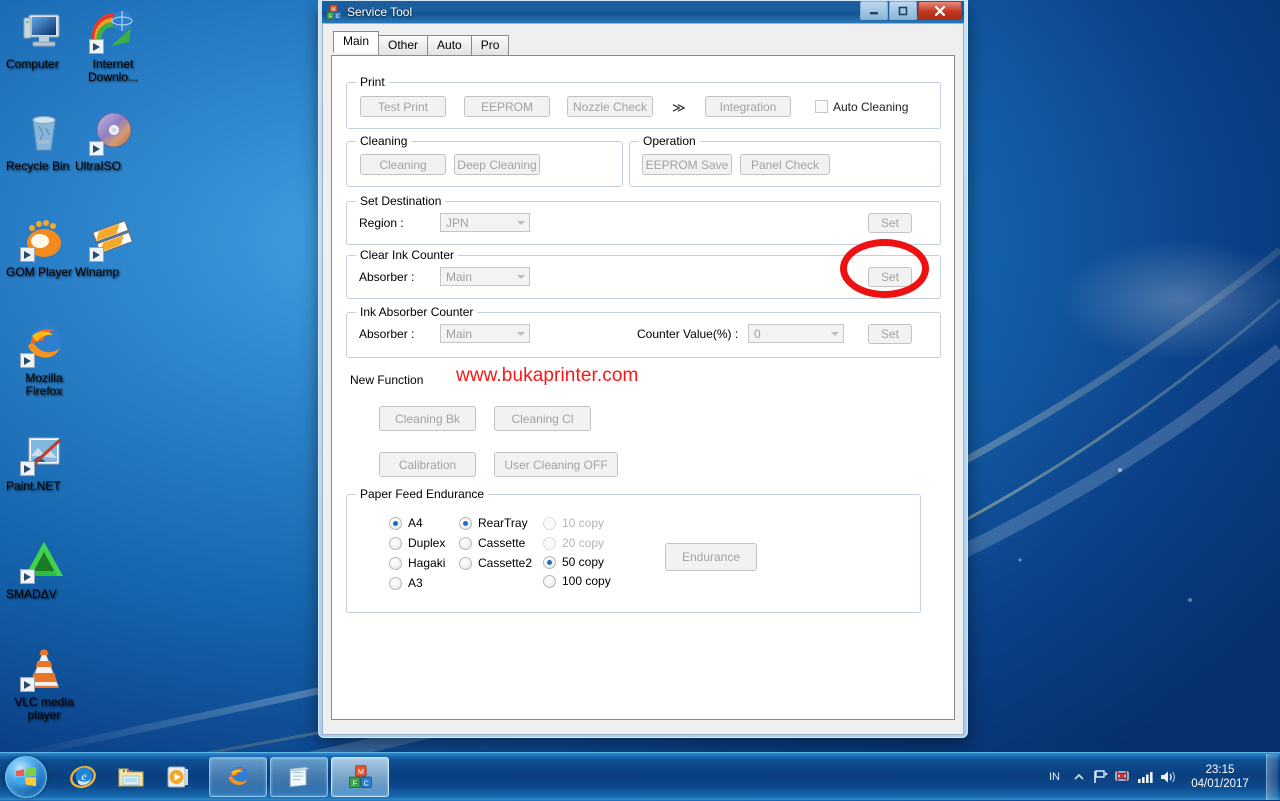 The width and height of the screenshot is (1280, 801). I want to click on calibration-button: Calibration, so click(427, 464).